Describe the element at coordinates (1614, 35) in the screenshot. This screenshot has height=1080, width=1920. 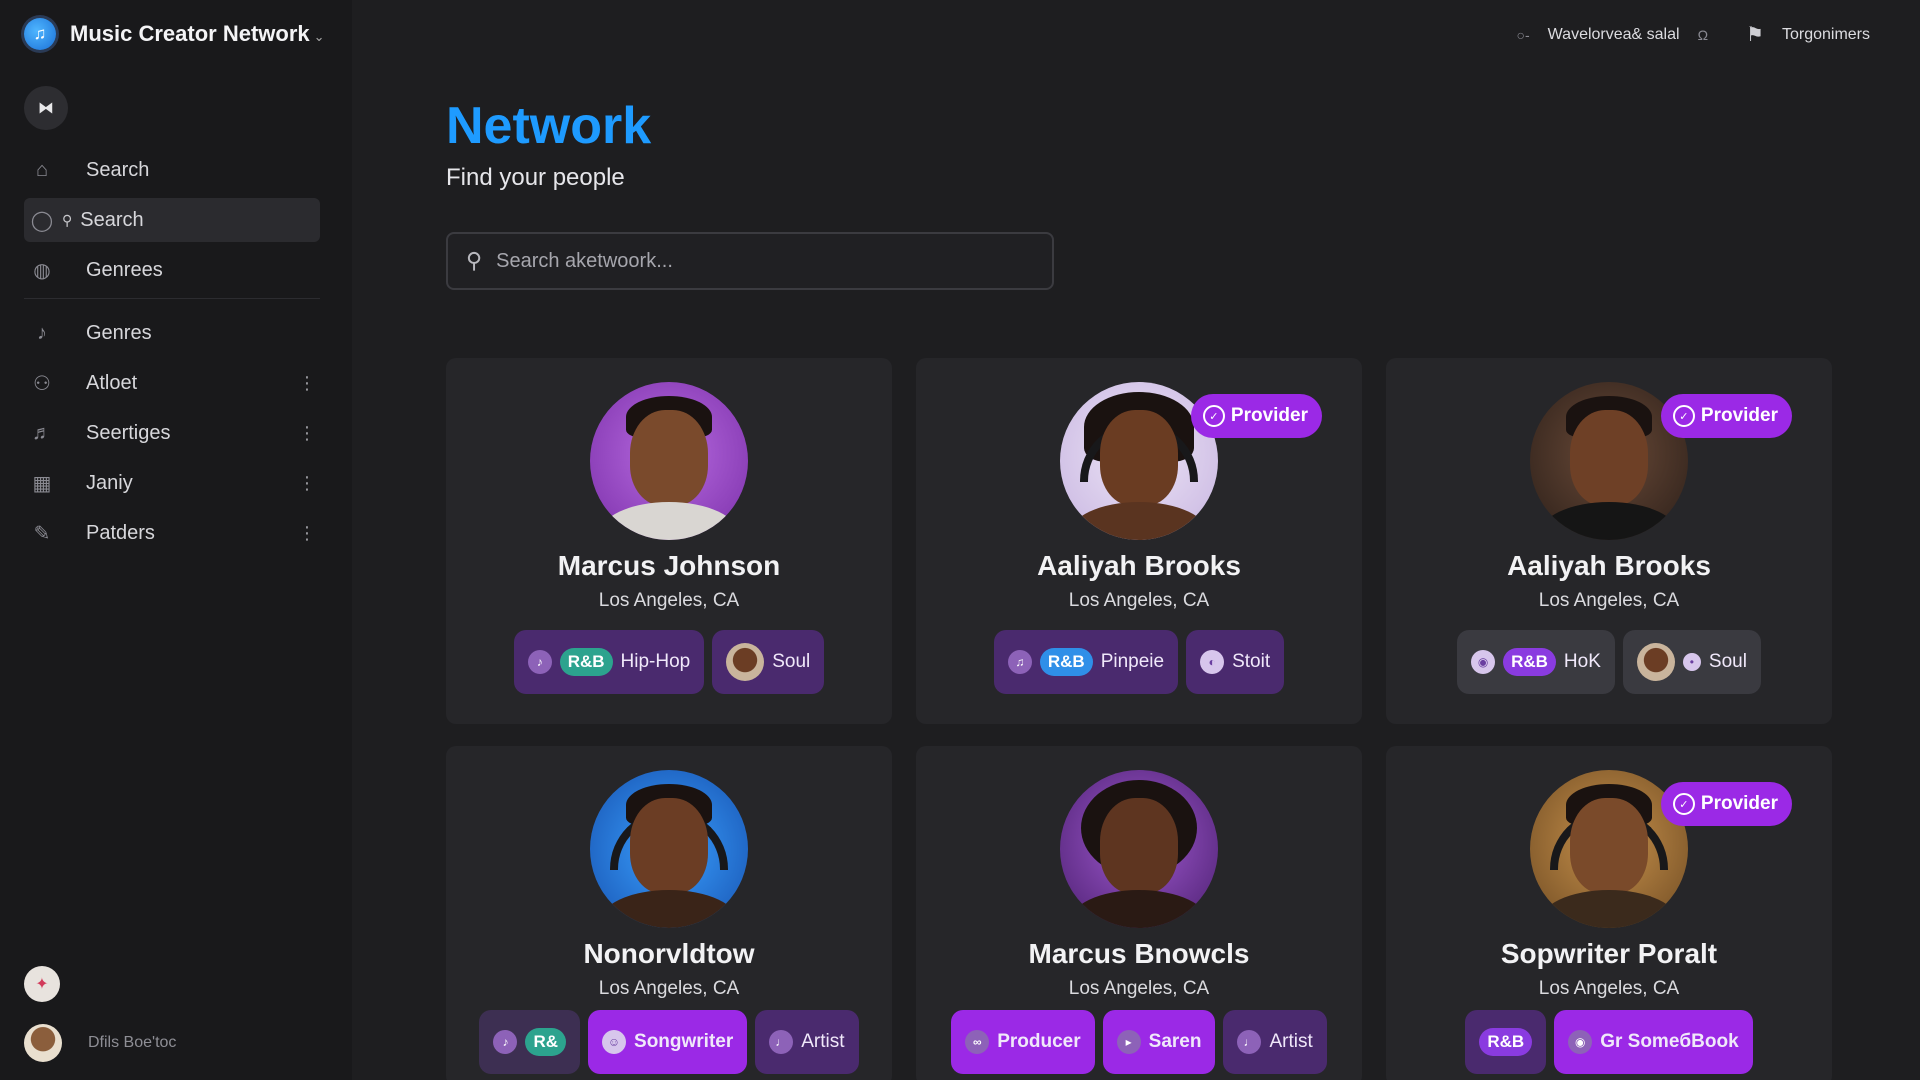
I see `topbar-item-1: Wavelorvea& salal` at that location.